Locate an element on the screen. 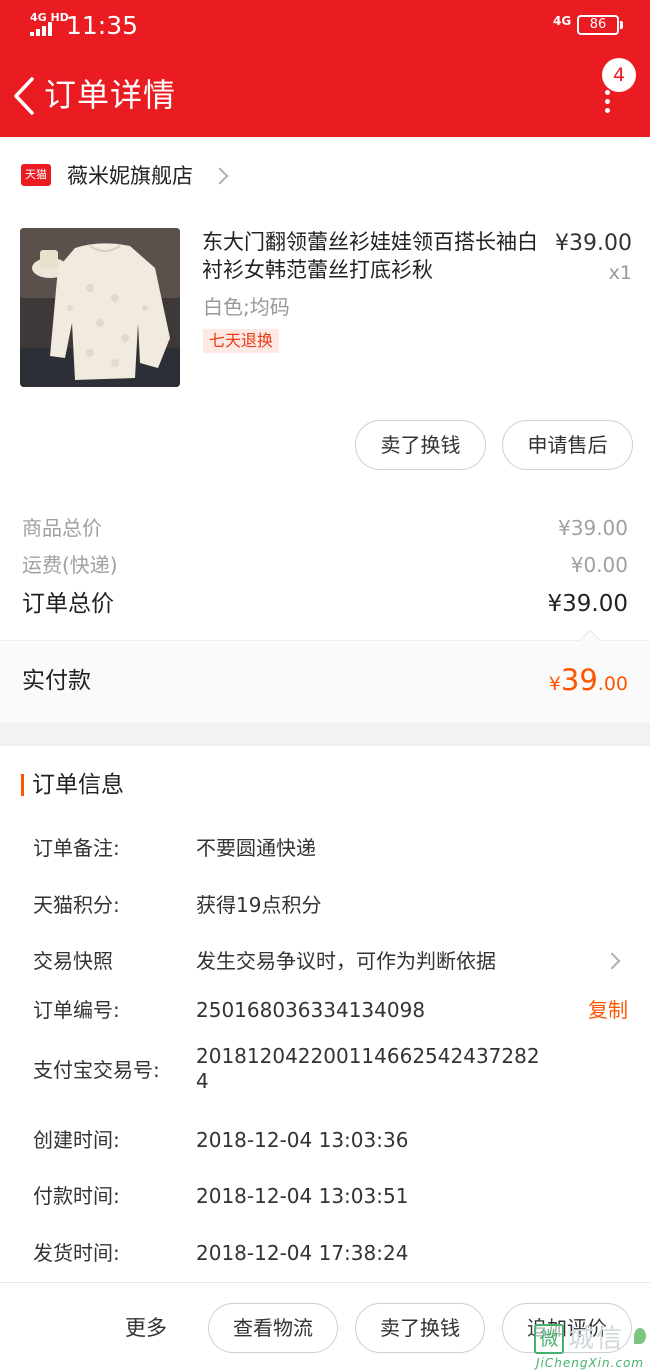 The width and height of the screenshot is (650, 1372). paid-decimal: .00 is located at coordinates (612, 684).